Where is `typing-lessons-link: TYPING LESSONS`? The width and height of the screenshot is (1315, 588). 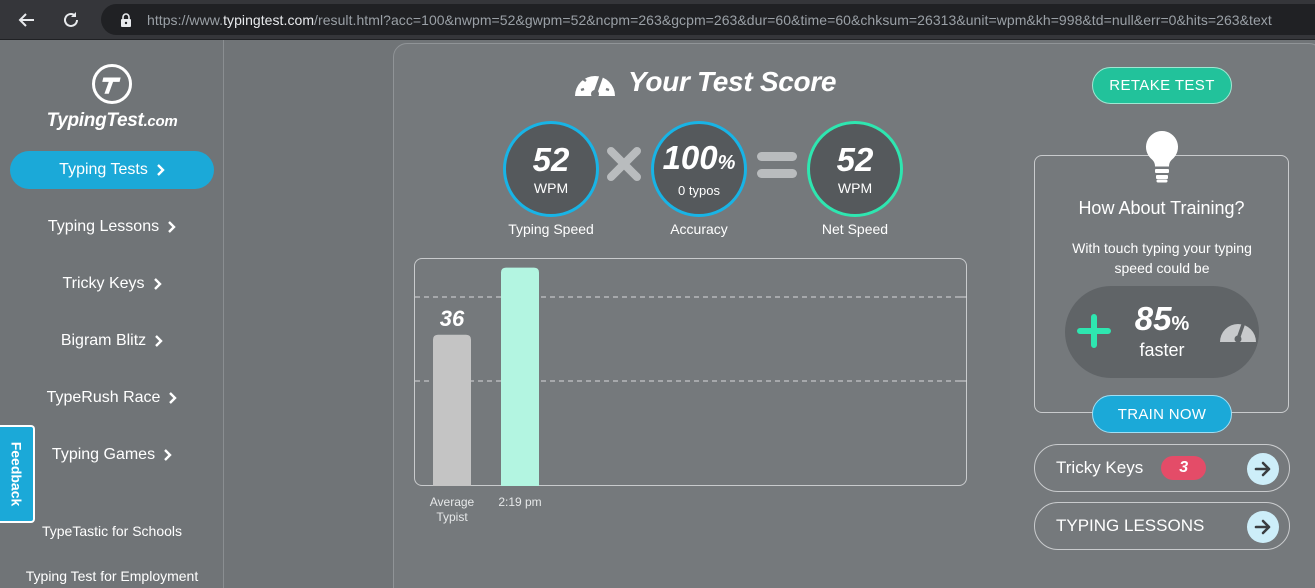 typing-lessons-link: TYPING LESSONS is located at coordinates (1162, 526).